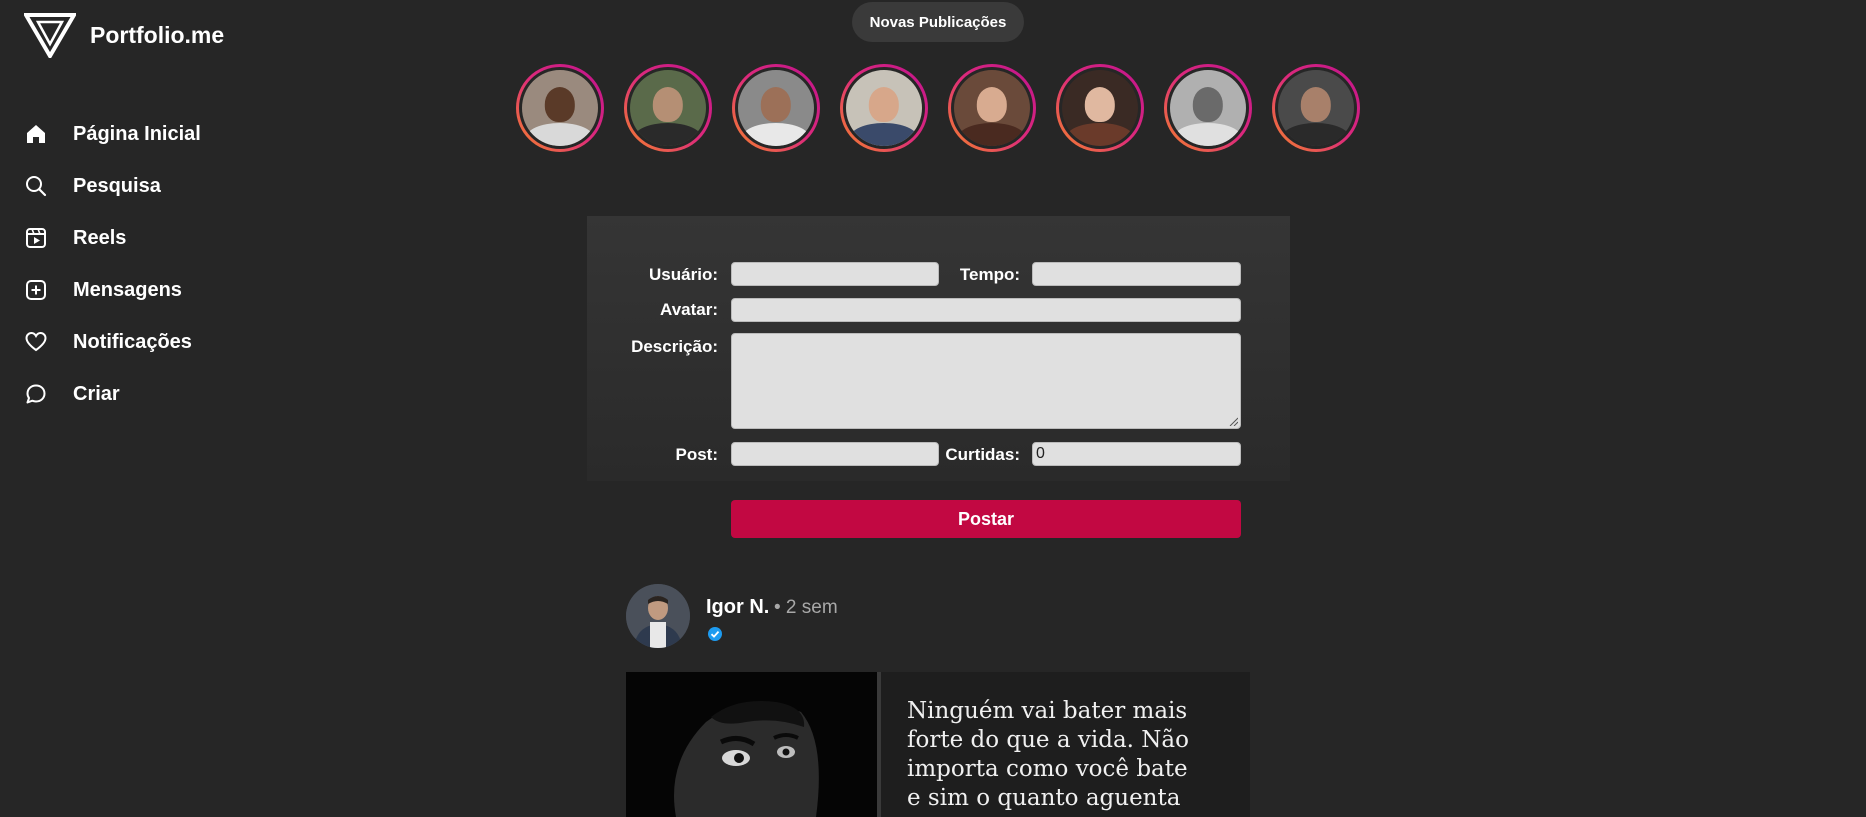  I want to click on sidebar-item-notifications: Notificações, so click(112, 342).